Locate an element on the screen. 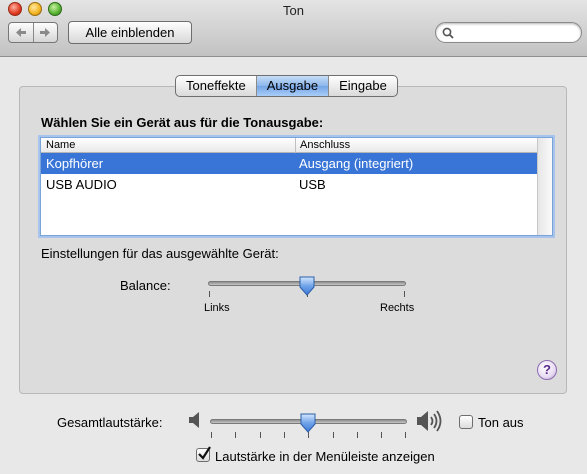 Image resolution: width=587 pixels, height=474 pixels. volume-slider-thumb is located at coordinates (308, 423).